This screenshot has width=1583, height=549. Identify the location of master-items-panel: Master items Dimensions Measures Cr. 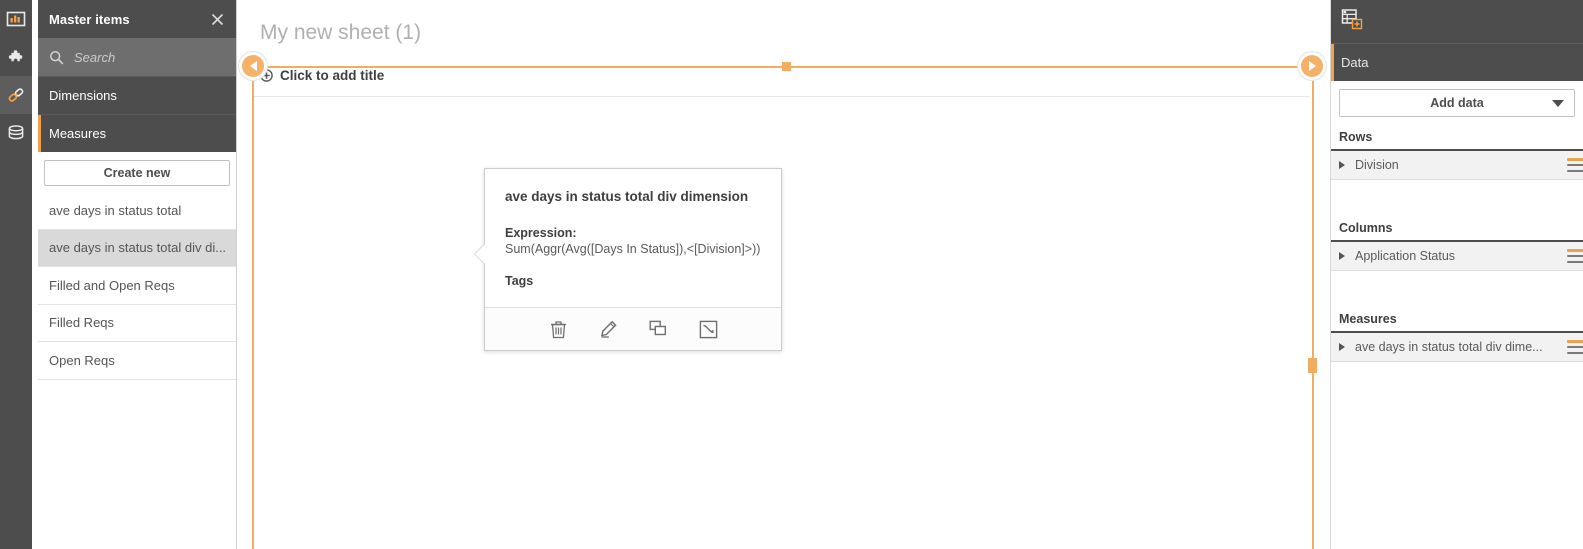
(145, 274).